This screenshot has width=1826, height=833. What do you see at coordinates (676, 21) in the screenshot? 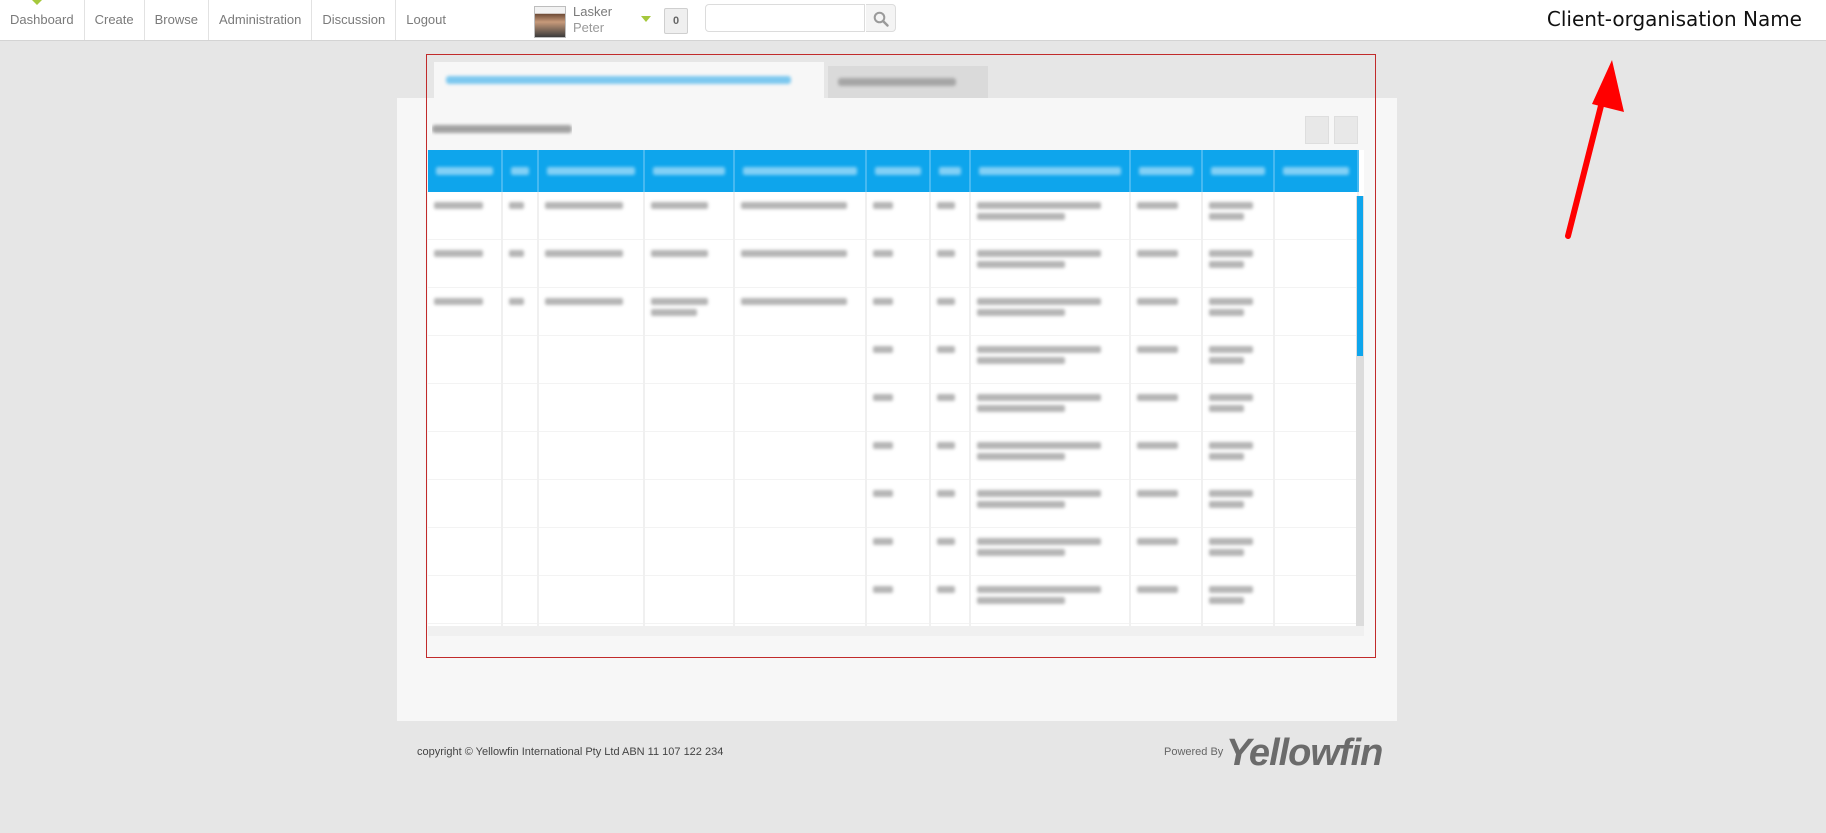
I see `notification-count-badge: 0` at bounding box center [676, 21].